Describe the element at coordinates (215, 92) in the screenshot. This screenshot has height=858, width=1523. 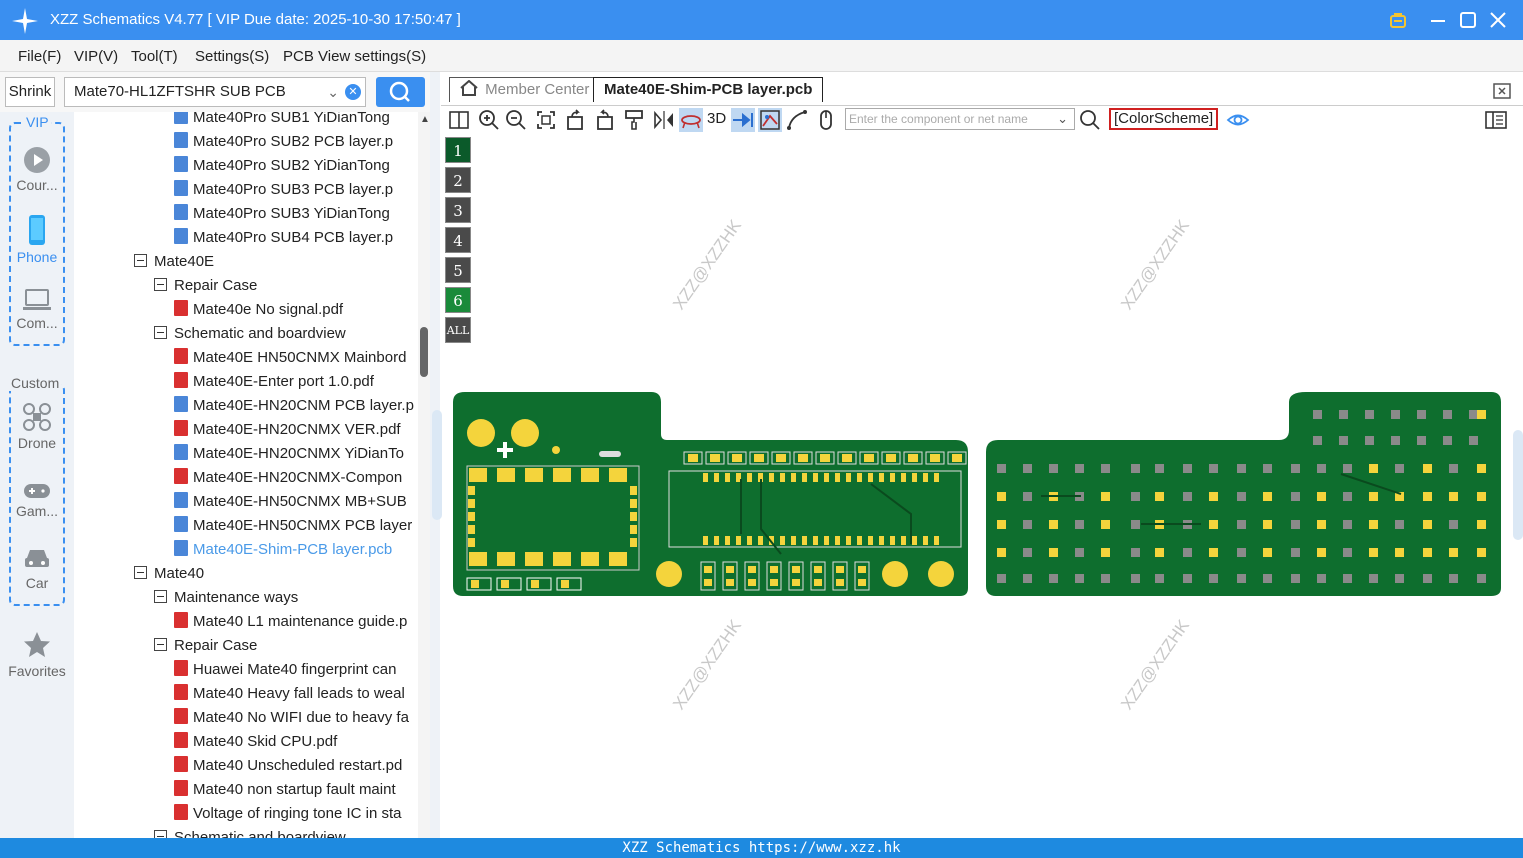
I see `board-select: Mate70-HL1ZFTSHR SUB PCB ⌄ ✕` at that location.